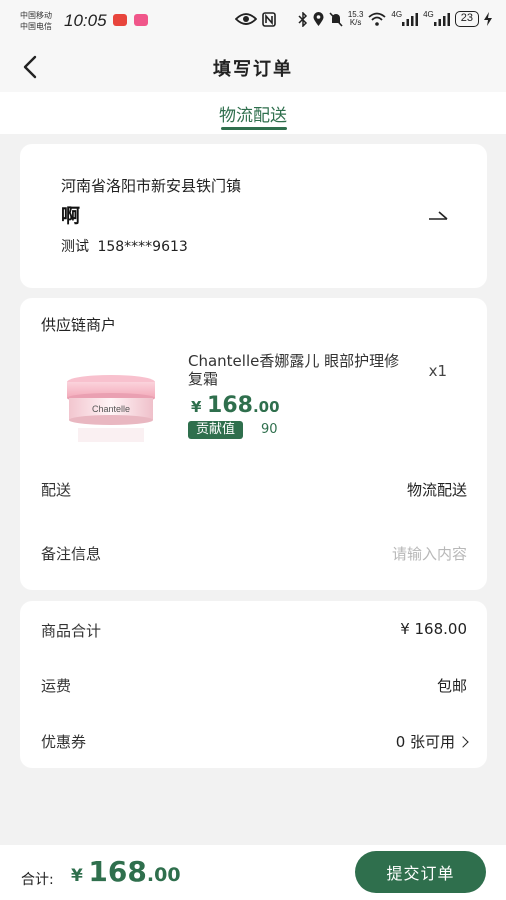 The height and width of the screenshot is (900, 506). What do you see at coordinates (37, 880) in the screenshot?
I see `total-label: 合计:` at bounding box center [37, 880].